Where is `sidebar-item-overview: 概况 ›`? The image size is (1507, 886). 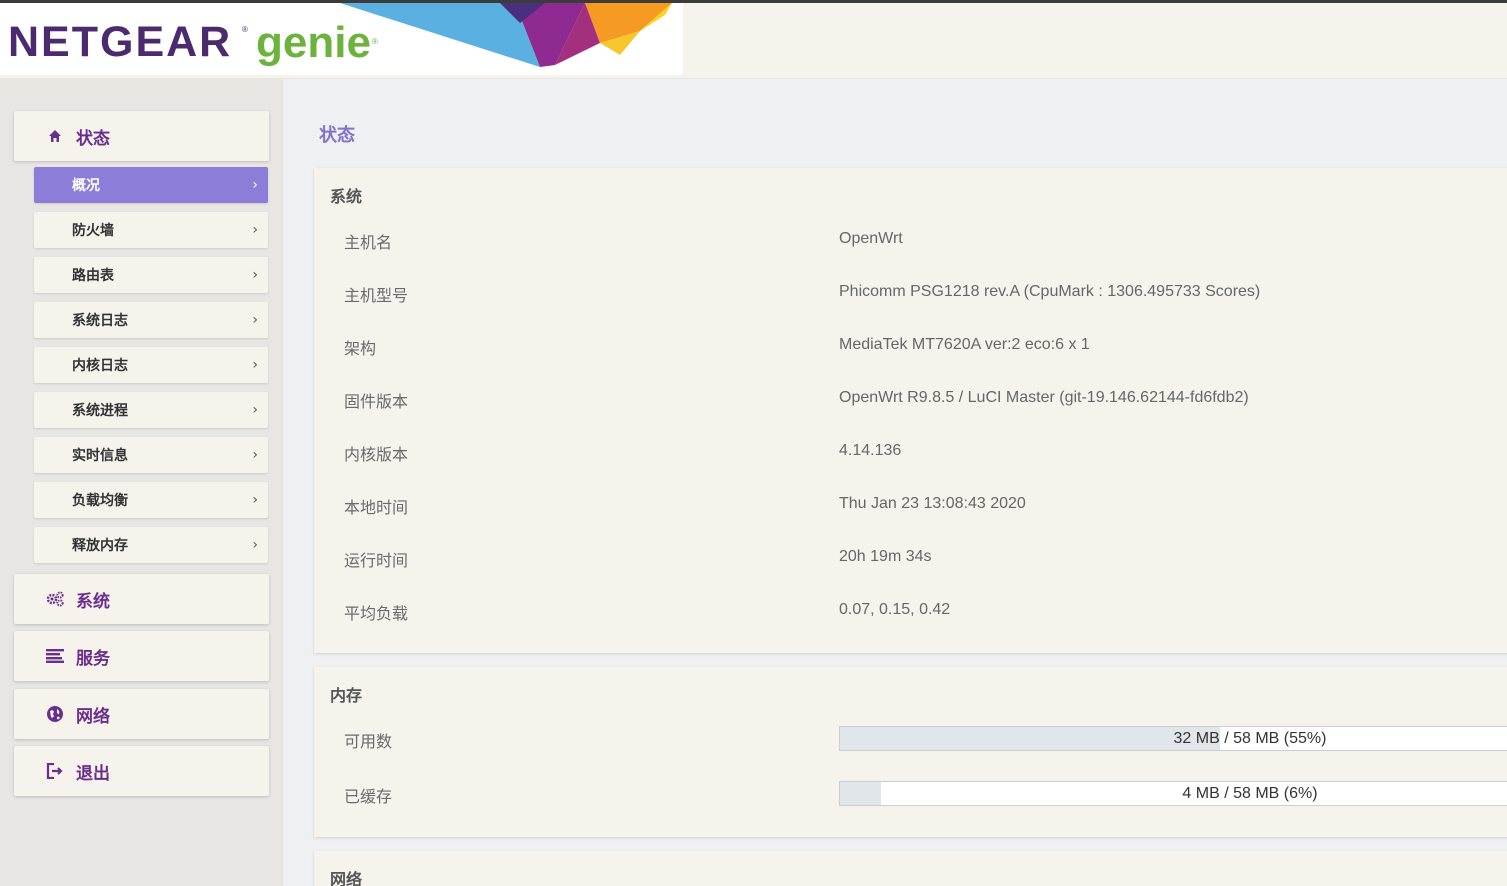 sidebar-item-overview: 概况 › is located at coordinates (151, 185).